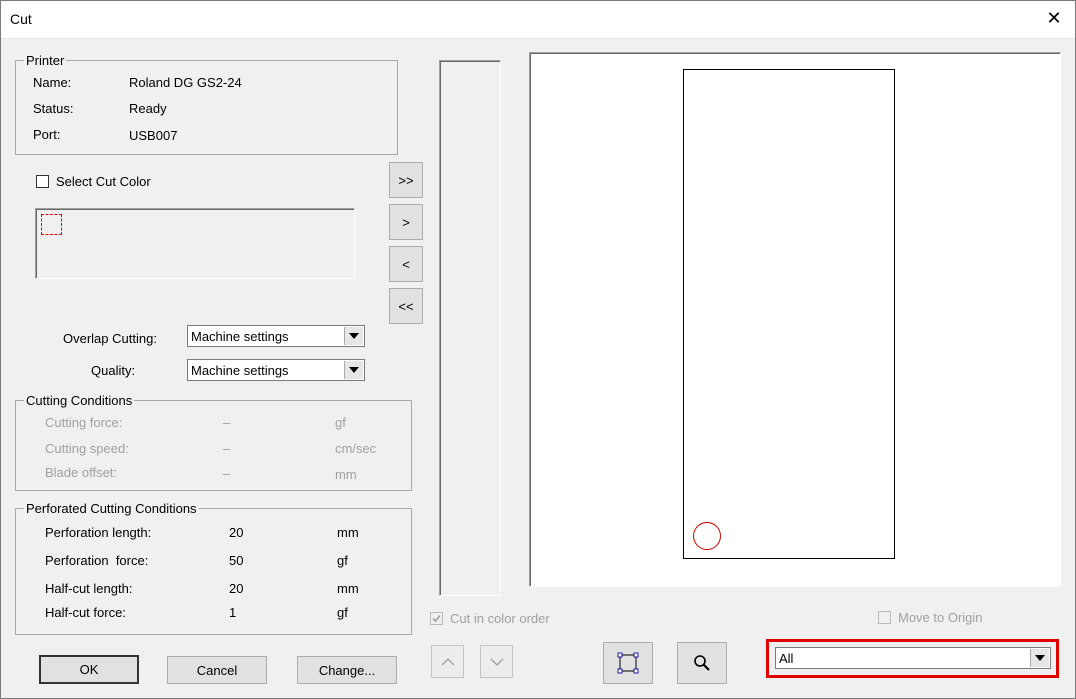 The image size is (1076, 699). What do you see at coordinates (89, 588) in the screenshot?
I see `half-cut-length-label: Half-cut length:` at bounding box center [89, 588].